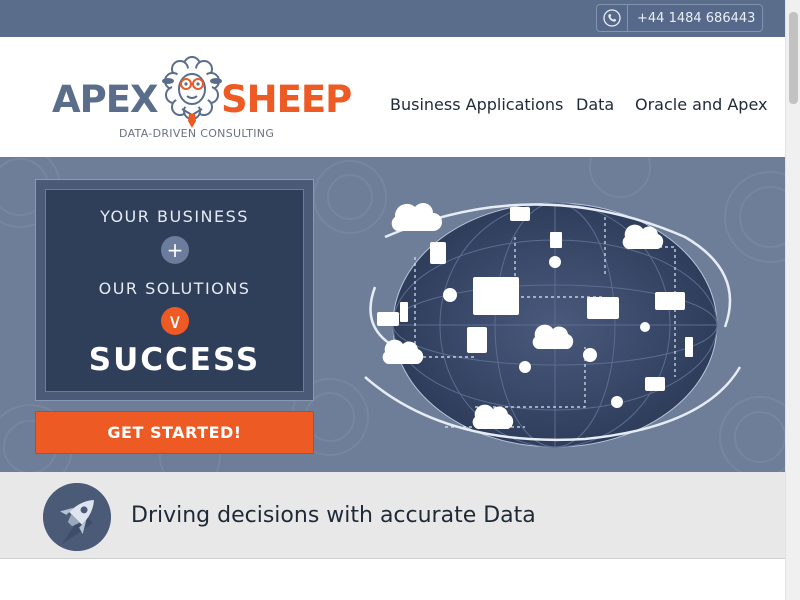  Describe the element at coordinates (77, 517) in the screenshot. I see `rocket-icon` at that location.